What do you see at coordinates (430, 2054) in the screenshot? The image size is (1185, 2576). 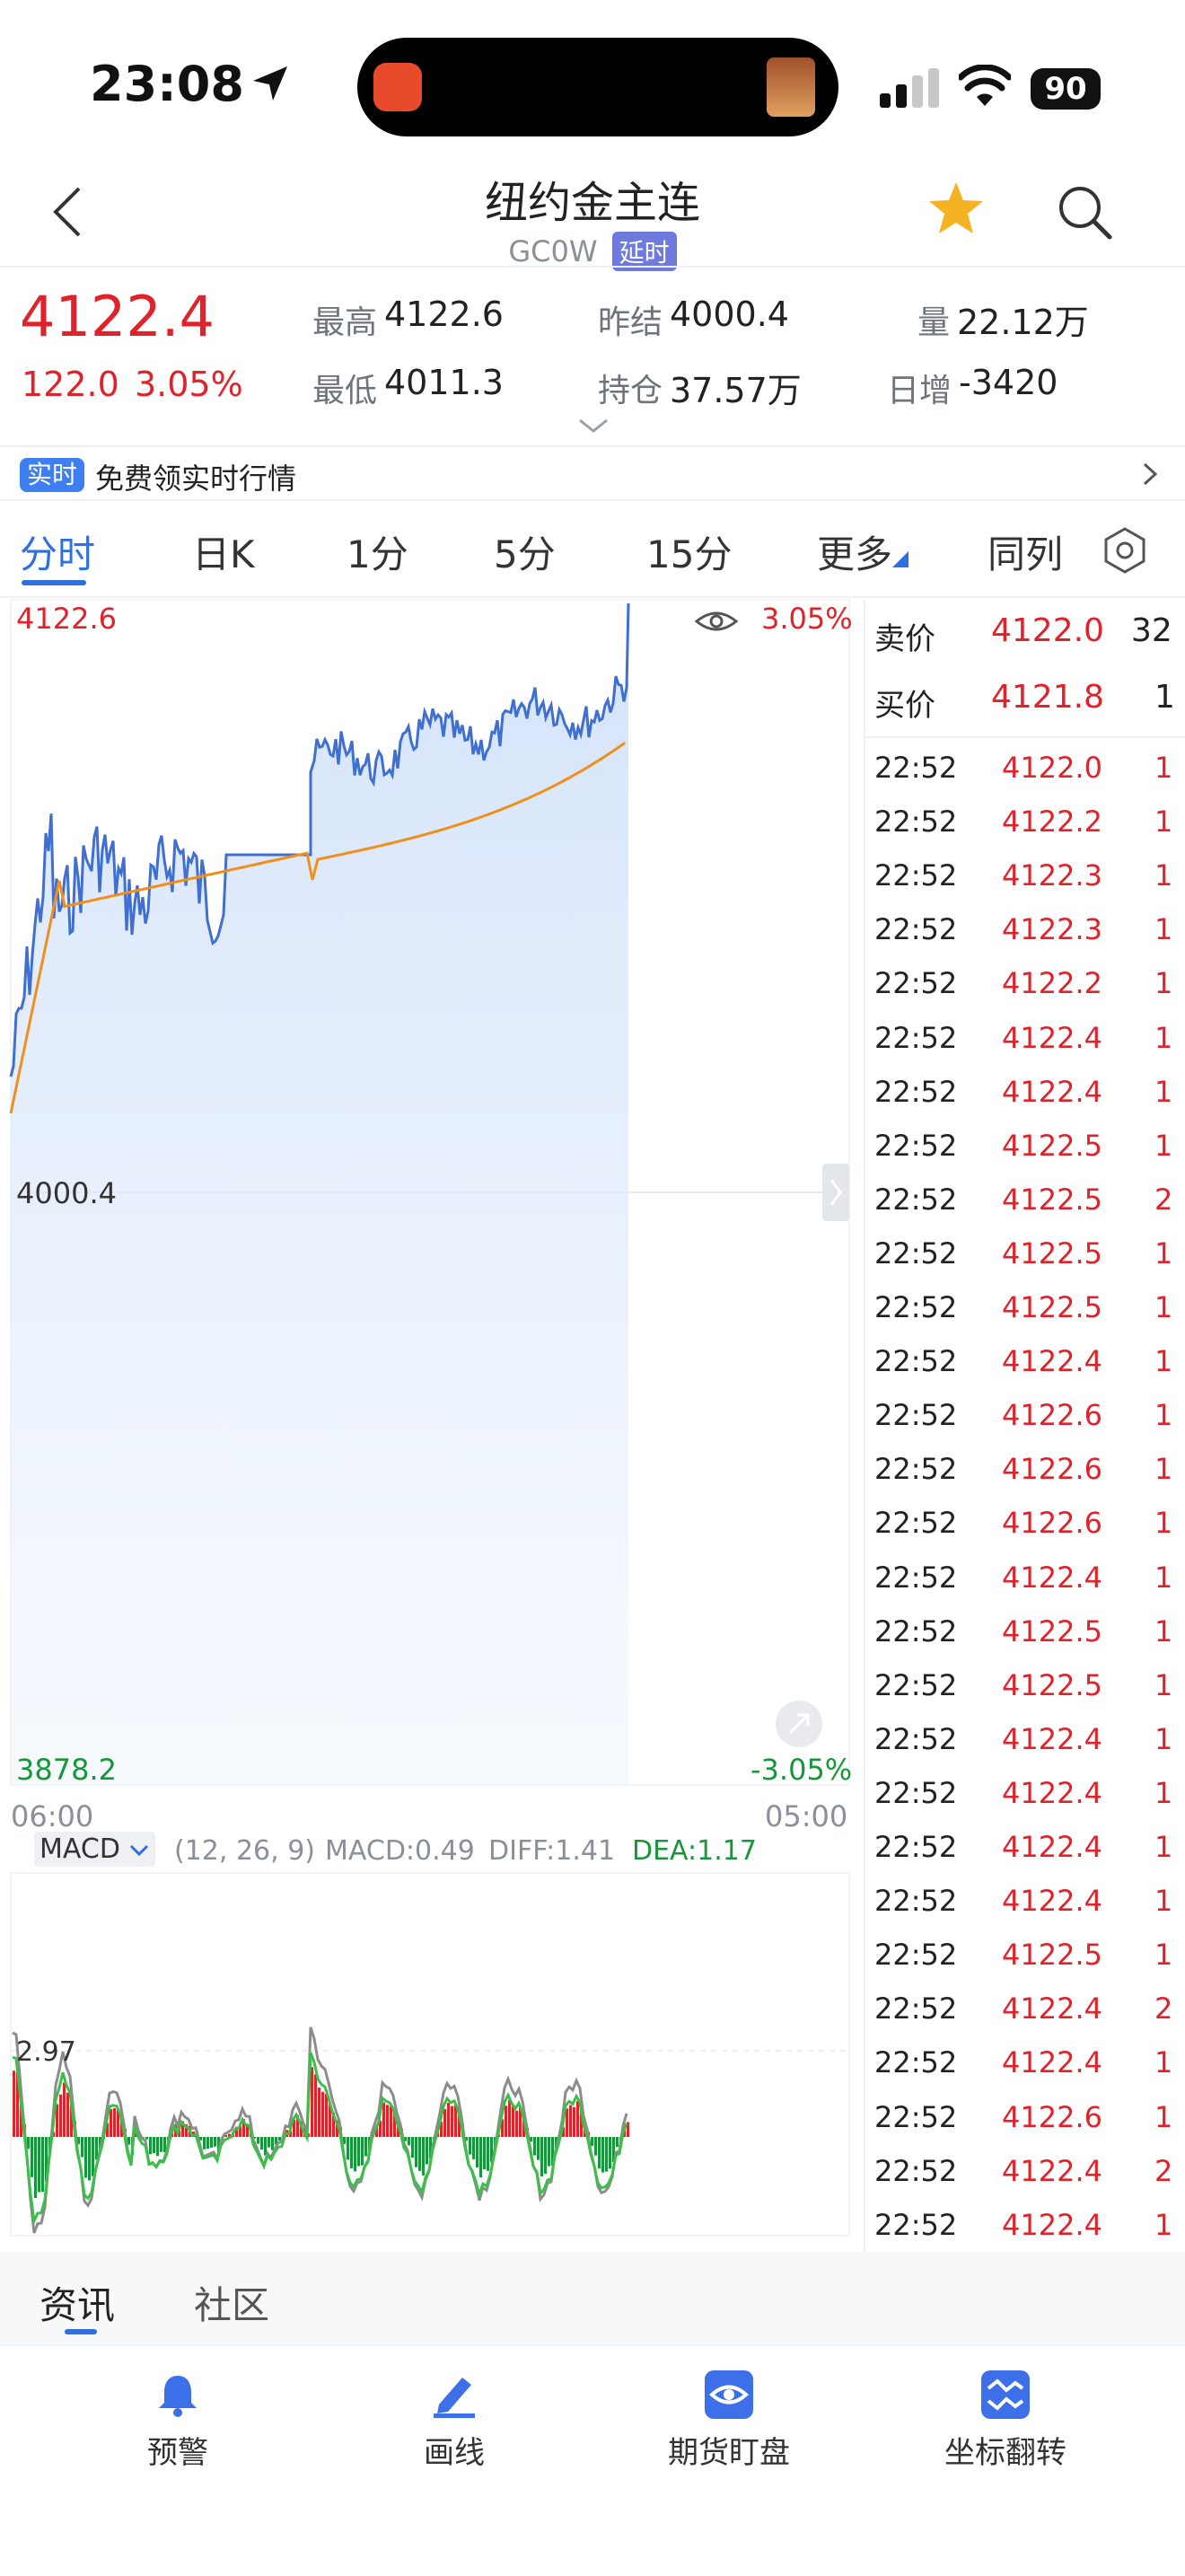 I see `macd-frame` at bounding box center [430, 2054].